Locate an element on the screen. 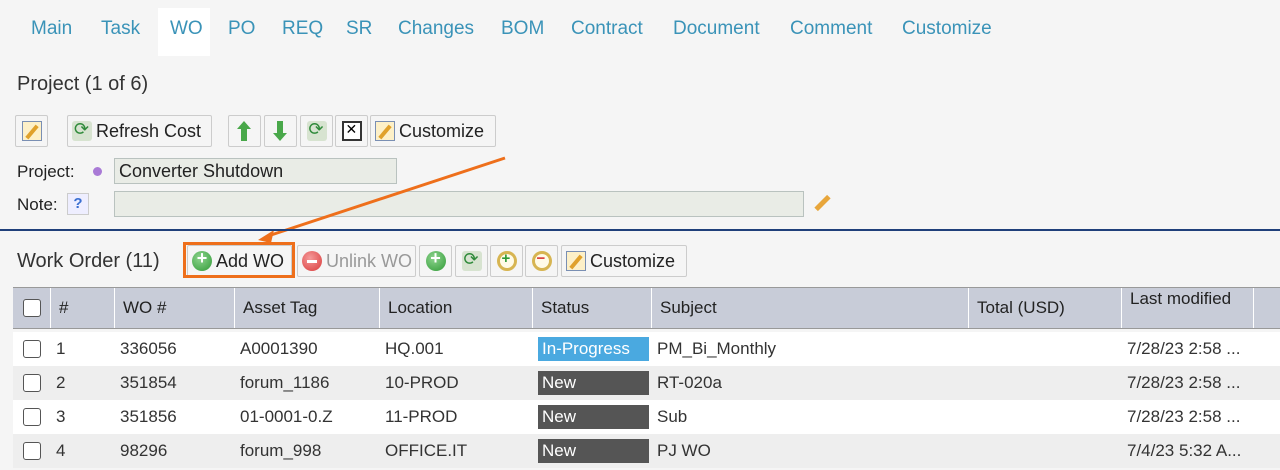 This screenshot has width=1280, height=470. row-asset-tag: forum_998 is located at coordinates (281, 450).